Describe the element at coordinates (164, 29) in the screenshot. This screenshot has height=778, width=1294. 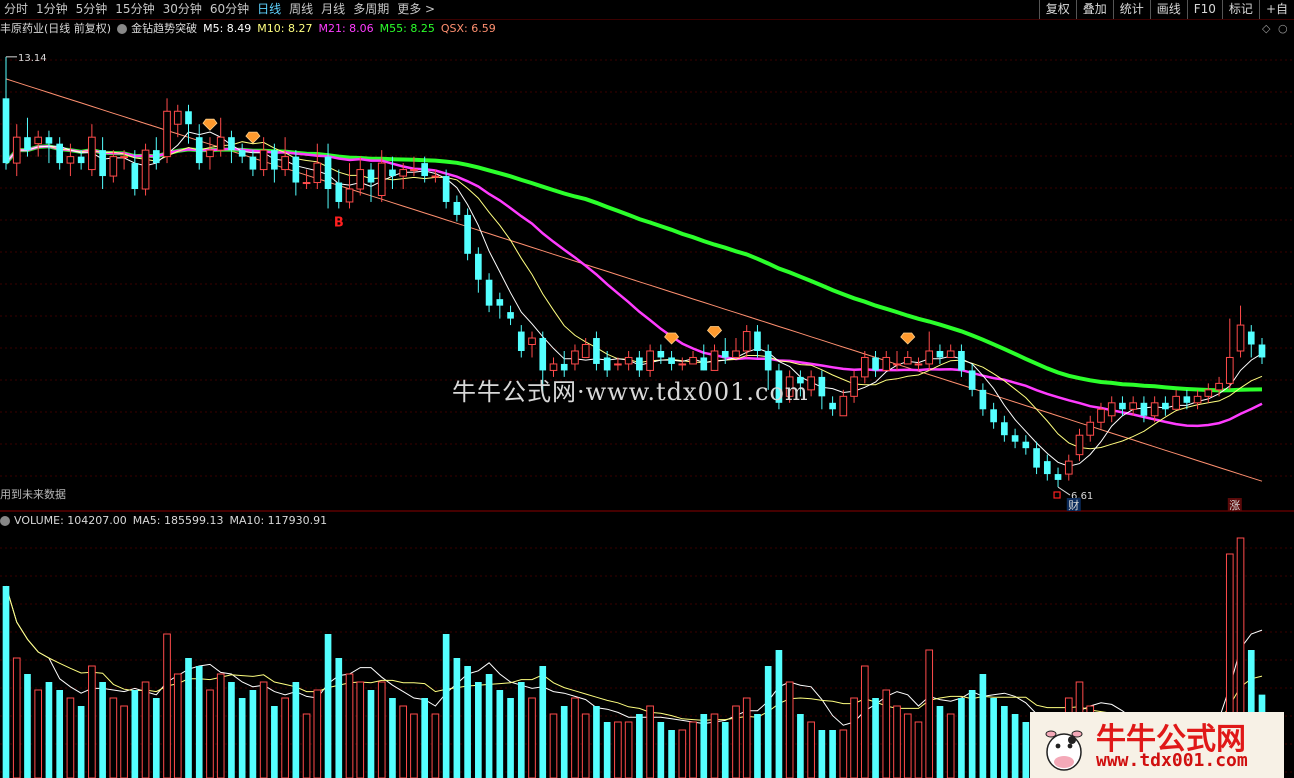
I see `indicator-name: 金钻趋势突破` at that location.